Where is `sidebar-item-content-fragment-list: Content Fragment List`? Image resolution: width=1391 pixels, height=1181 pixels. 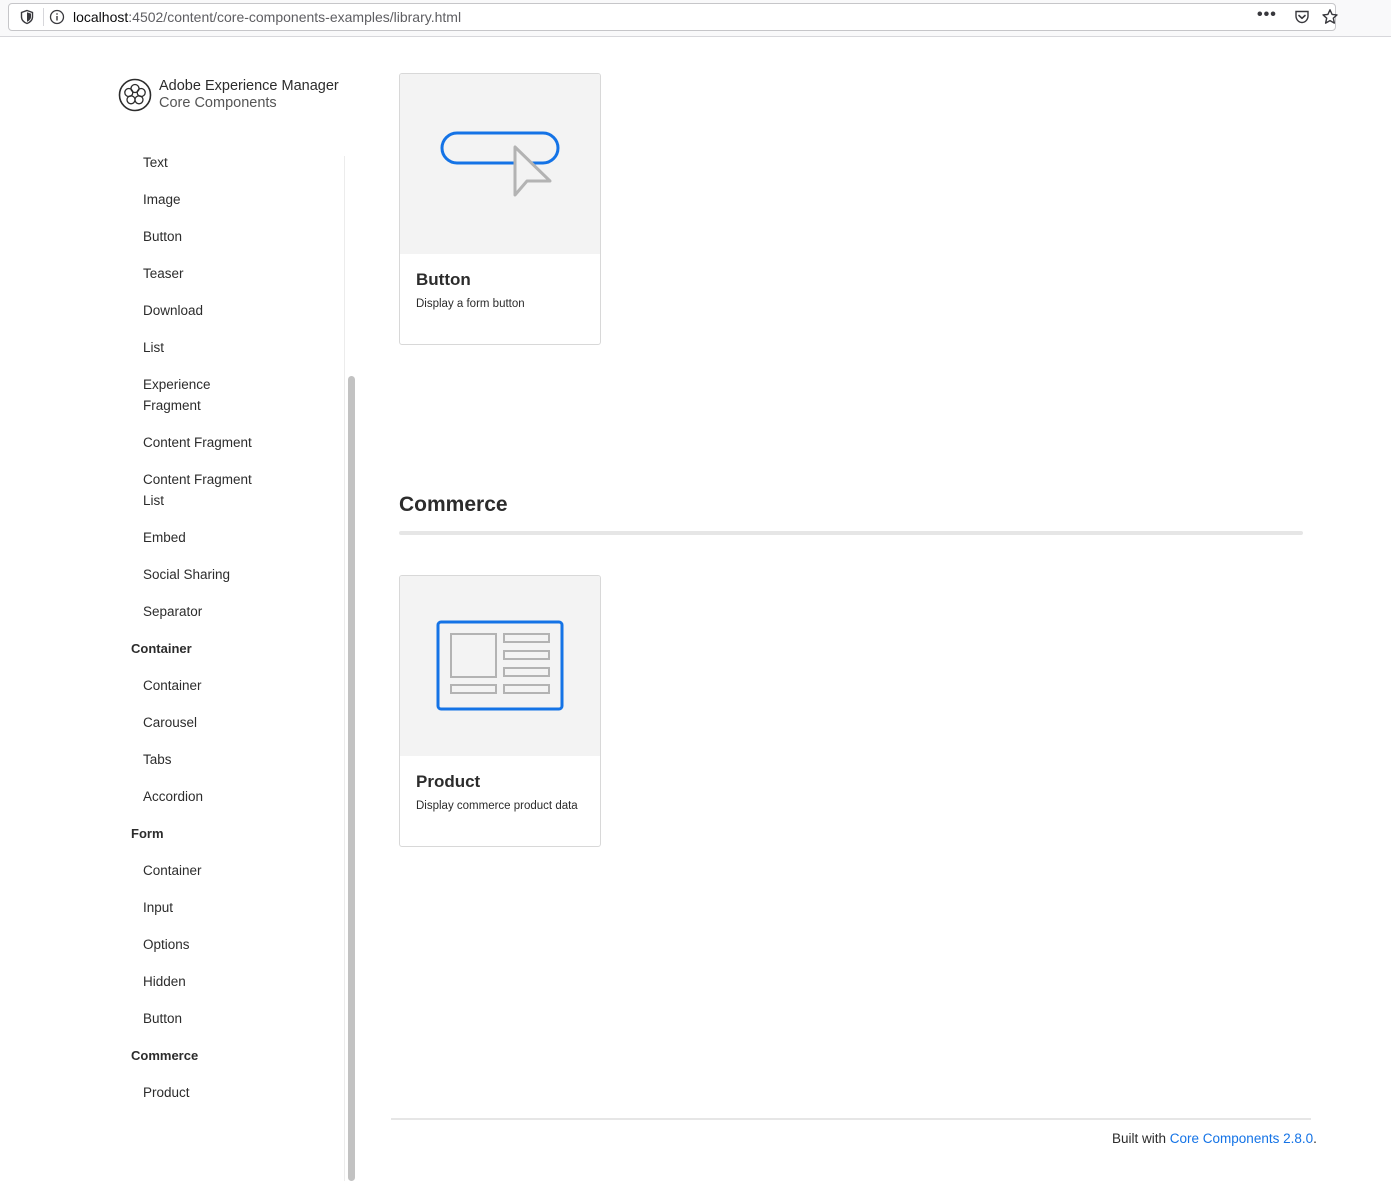 sidebar-item-content-fragment-list: Content Fragment List is located at coordinates (197, 490).